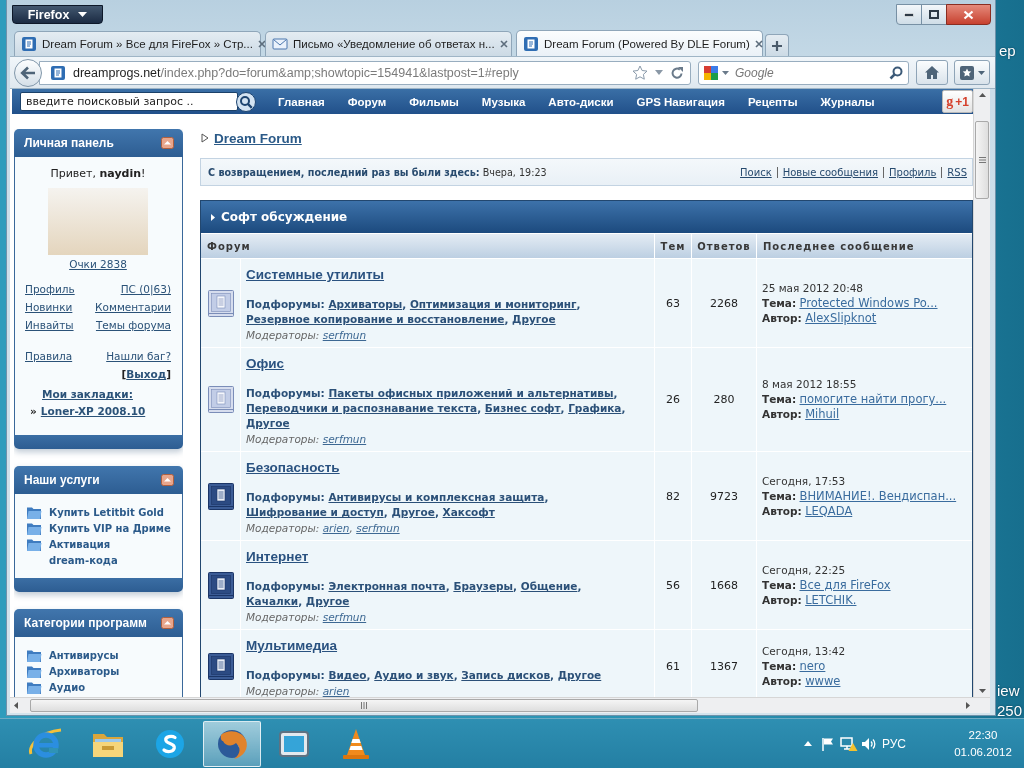 This screenshot has width=1024, height=768. Describe the element at coordinates (812, 666) in the screenshot. I see `topic-link: nero` at that location.